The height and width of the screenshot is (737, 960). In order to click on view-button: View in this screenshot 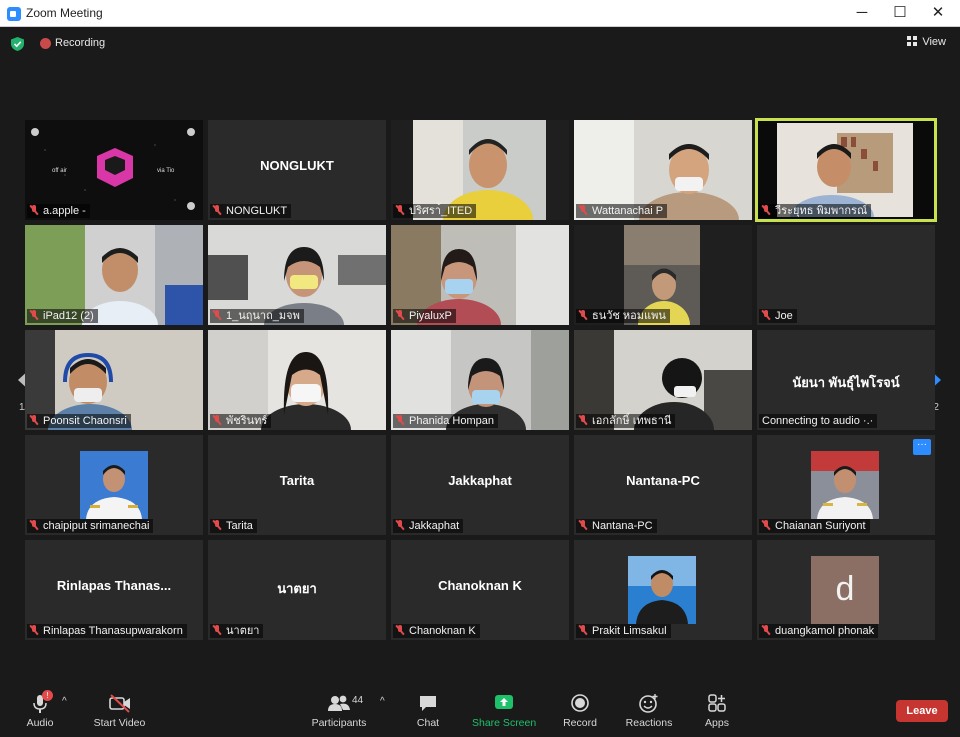, I will do `click(926, 42)`.